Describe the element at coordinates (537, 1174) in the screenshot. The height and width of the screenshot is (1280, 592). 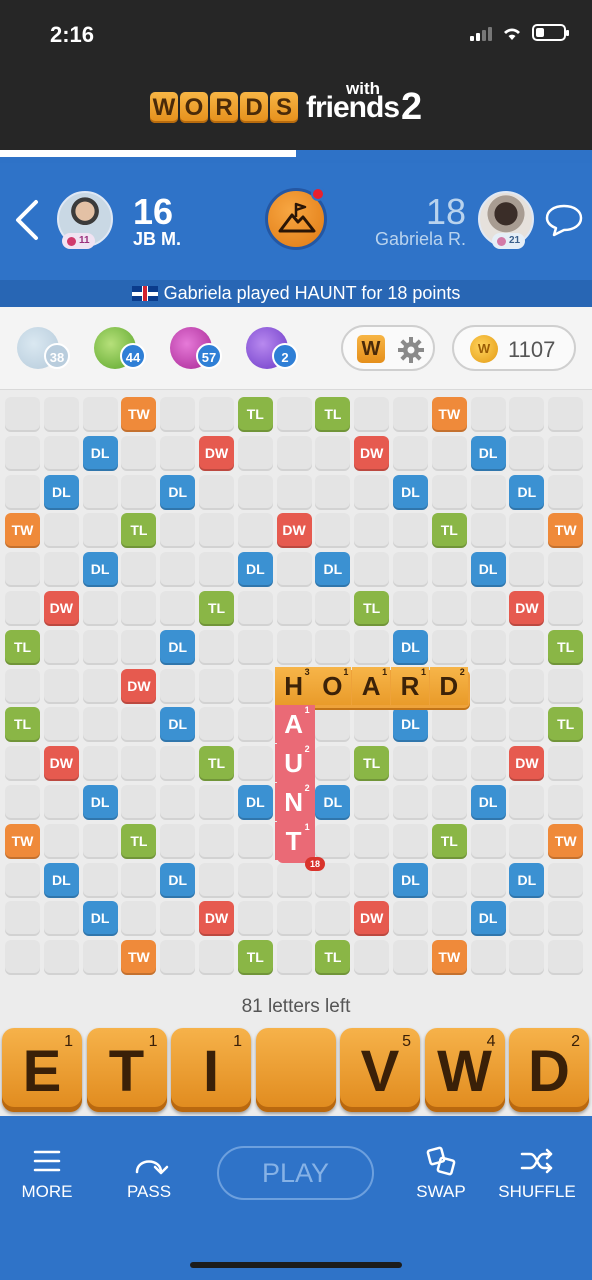
I see `shuffle-button: SHUFFLE` at that location.